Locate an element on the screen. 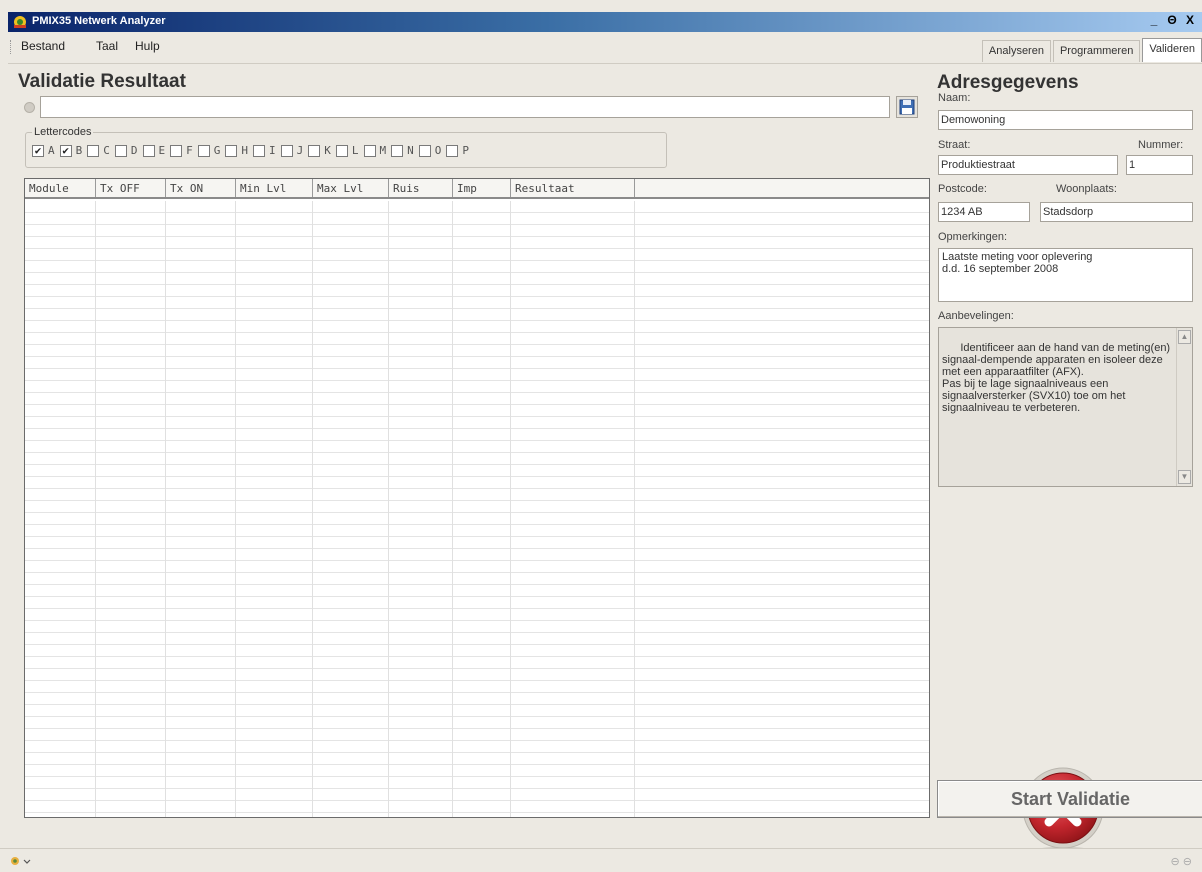 The width and height of the screenshot is (1202, 872). naam-field: Demowoning is located at coordinates (1065, 120).